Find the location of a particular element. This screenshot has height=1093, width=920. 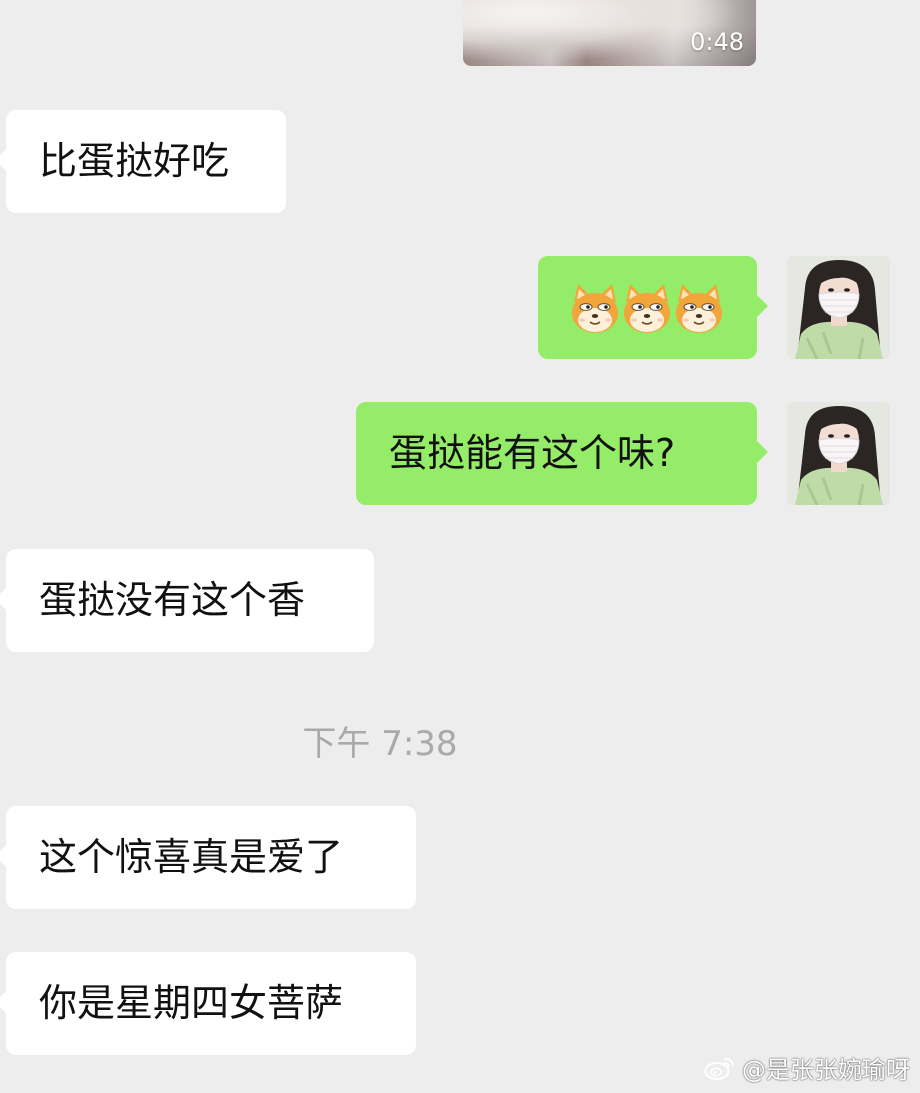

message-text: 比蛋挞好吃 is located at coordinates (134, 161).